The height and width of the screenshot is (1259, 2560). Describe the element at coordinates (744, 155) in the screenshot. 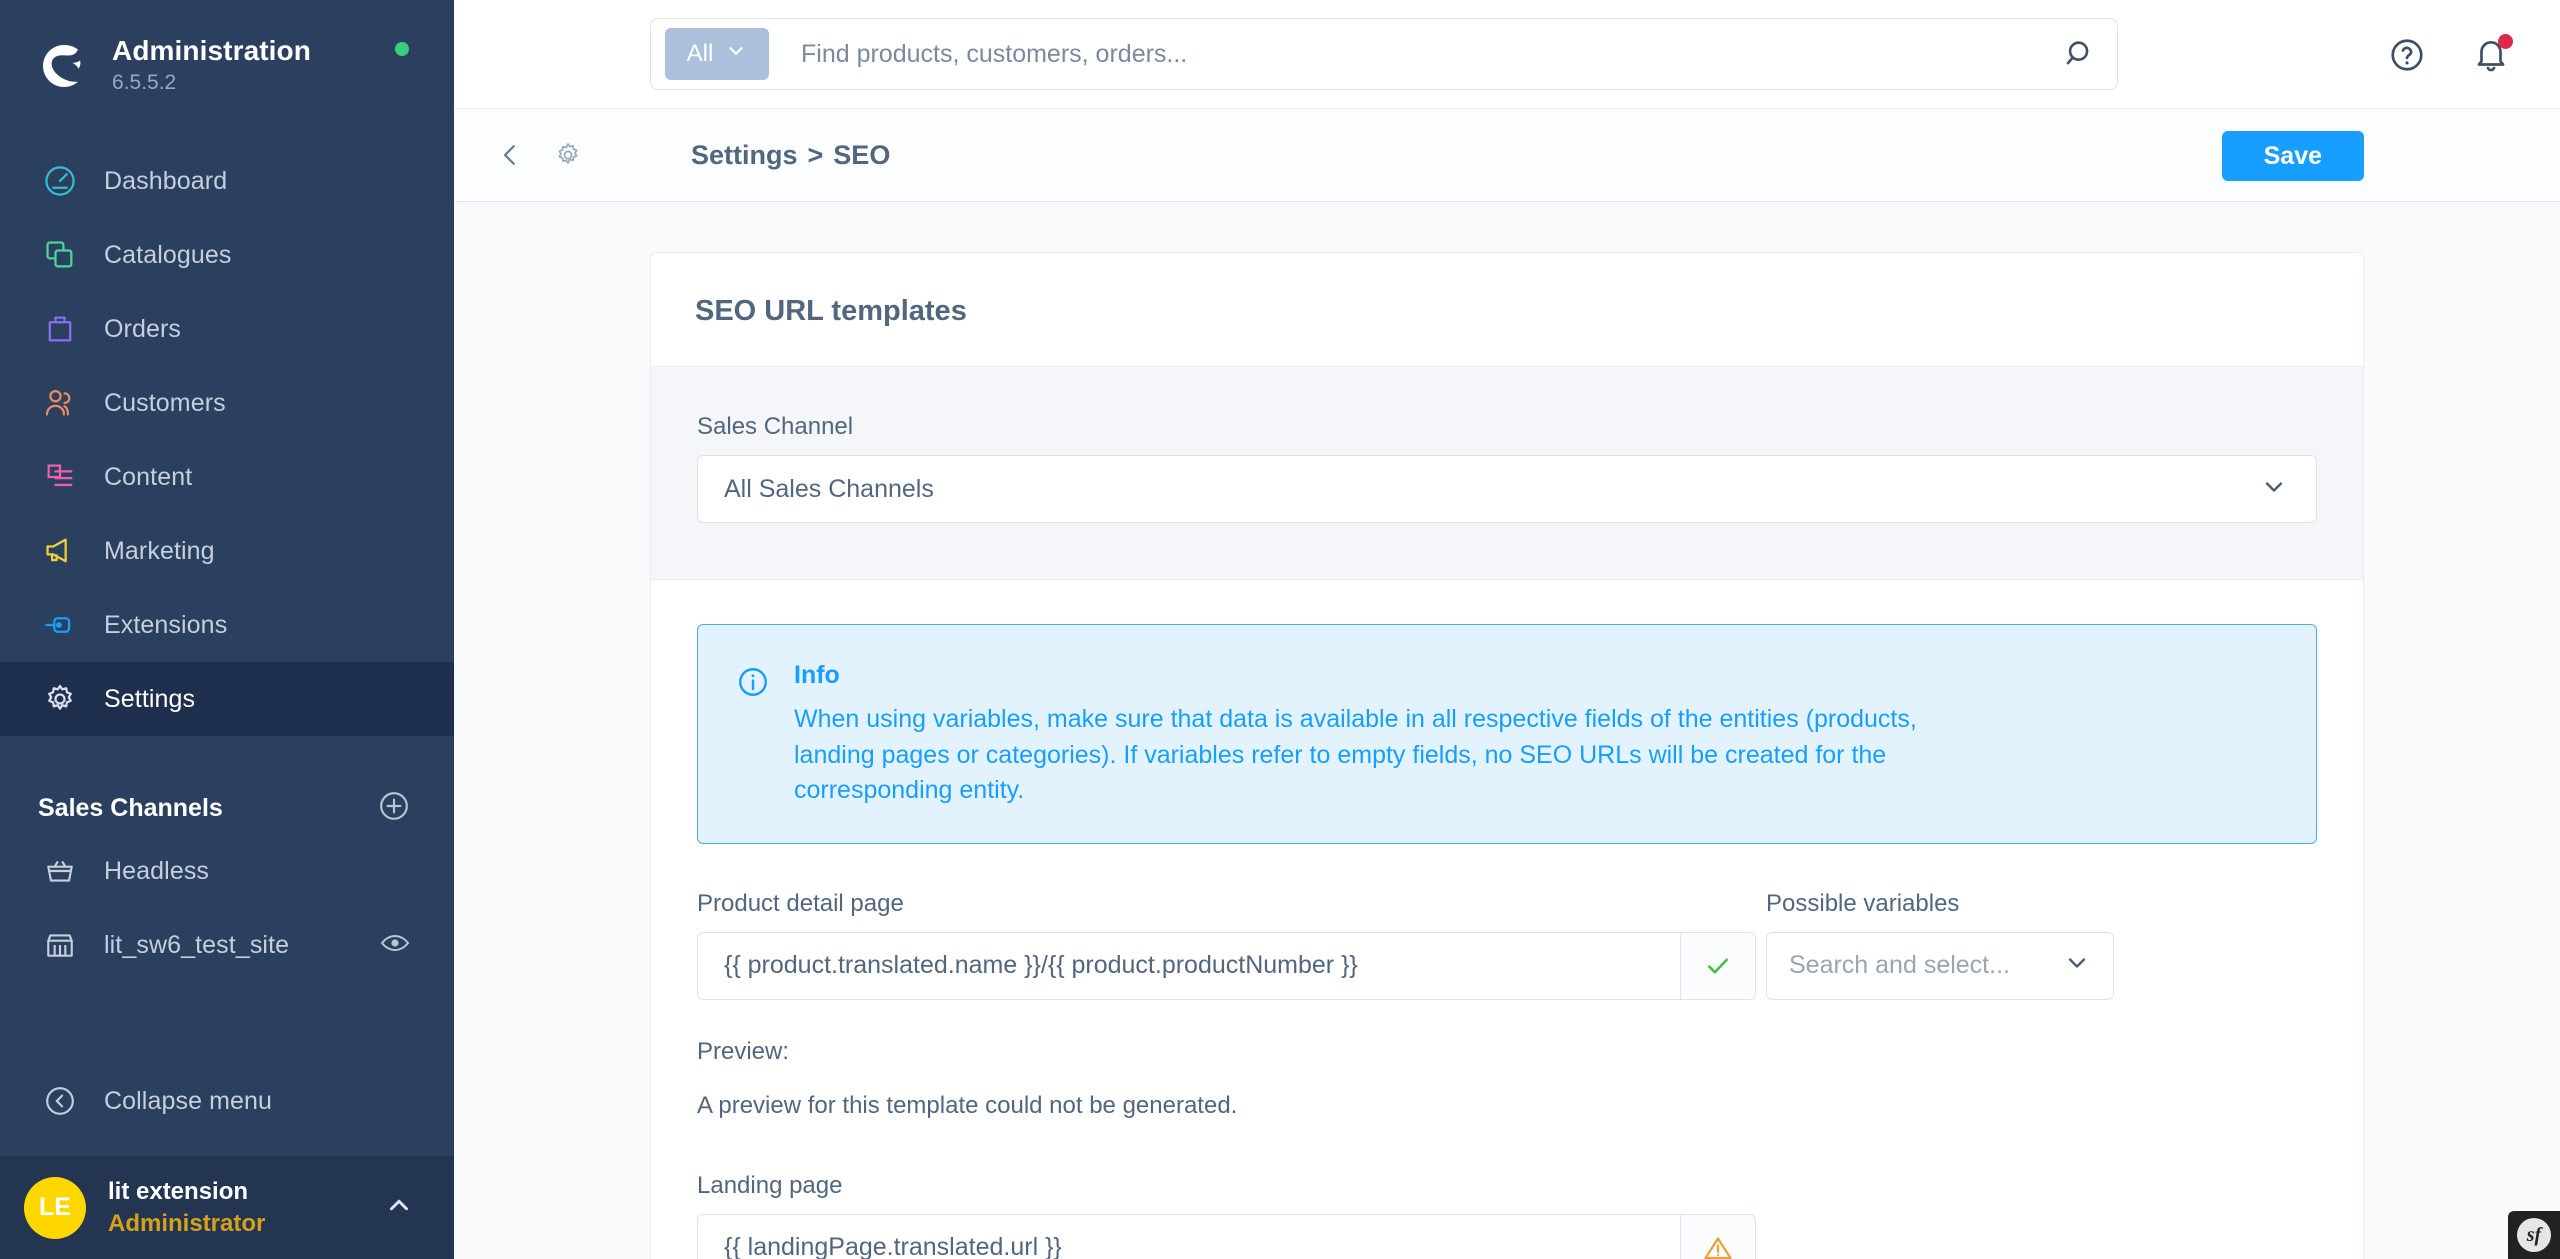

I see `breadcrumb-parent: Settings` at that location.